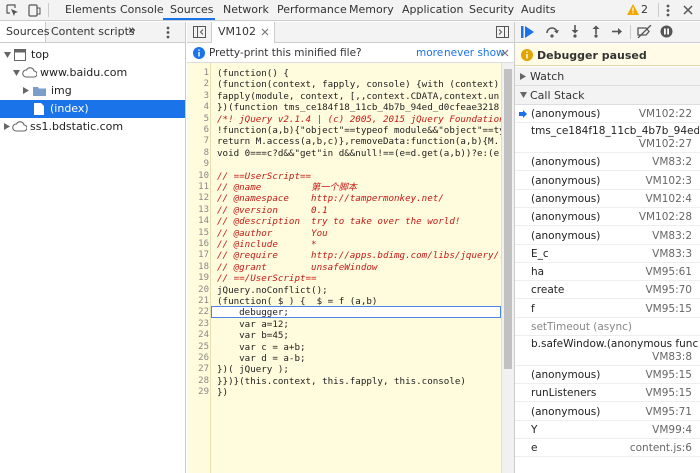 This screenshot has width=700, height=473. Describe the element at coordinates (607, 181) in the screenshot. I see `call-frame: (anonymous) VM102:3` at that location.